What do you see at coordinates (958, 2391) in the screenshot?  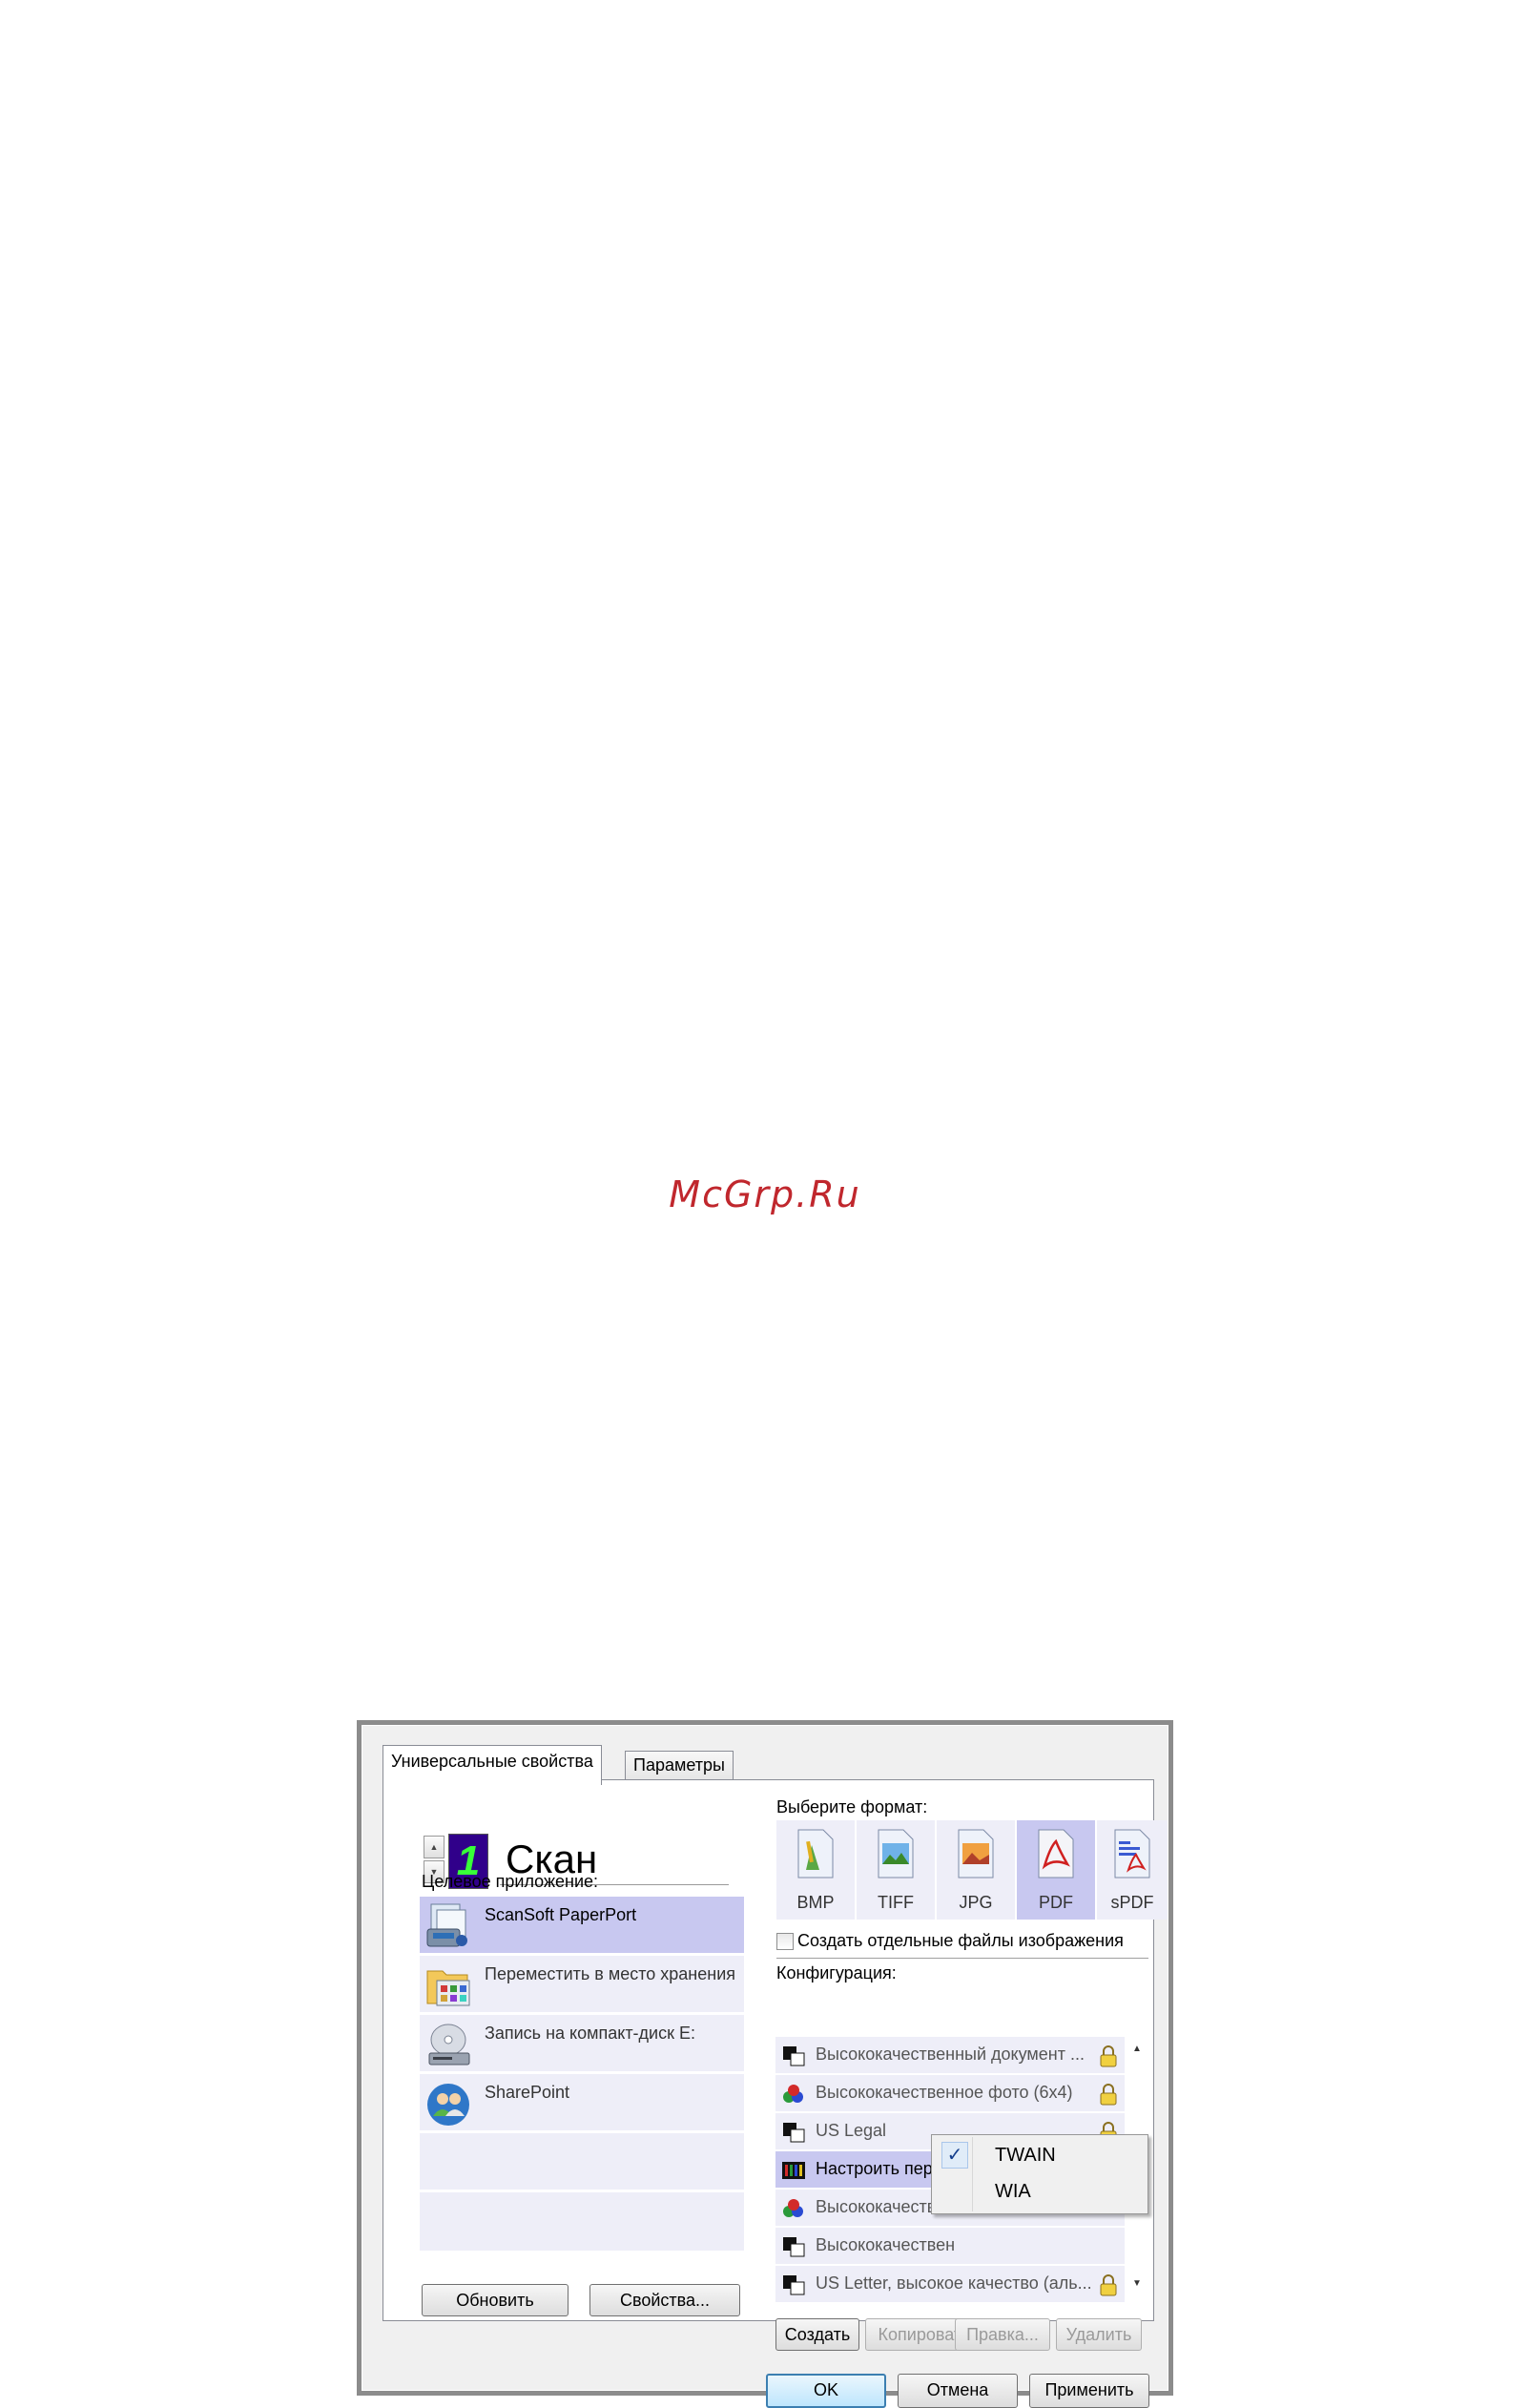 I see `cancel-button: Отмена` at bounding box center [958, 2391].